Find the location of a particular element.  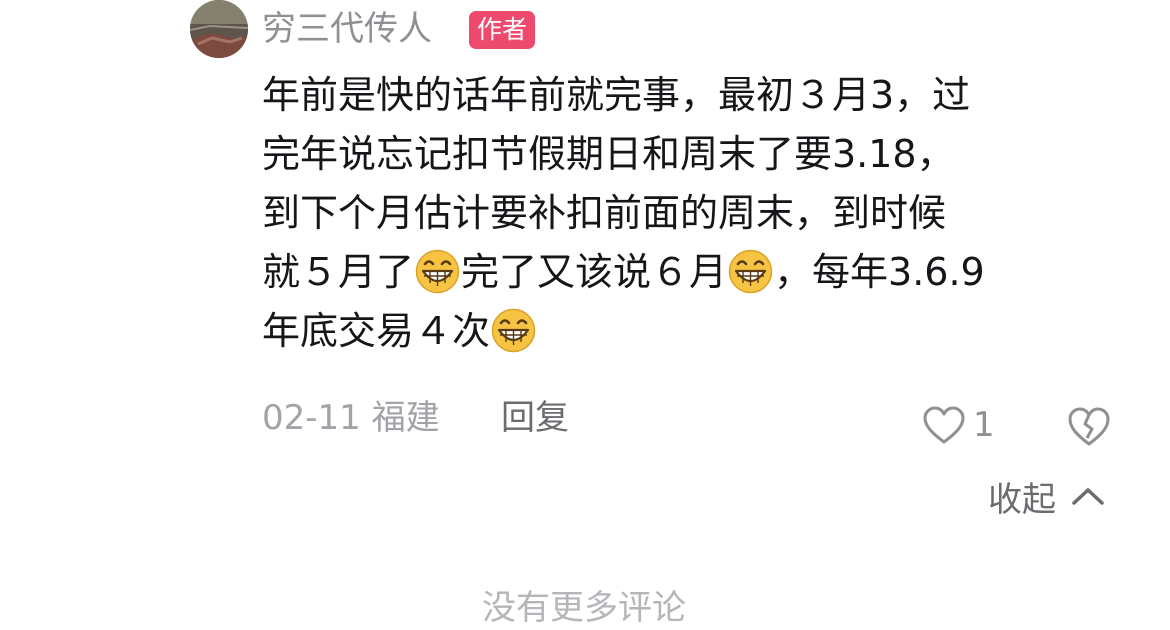

like-button: 1 is located at coordinates (962, 425).